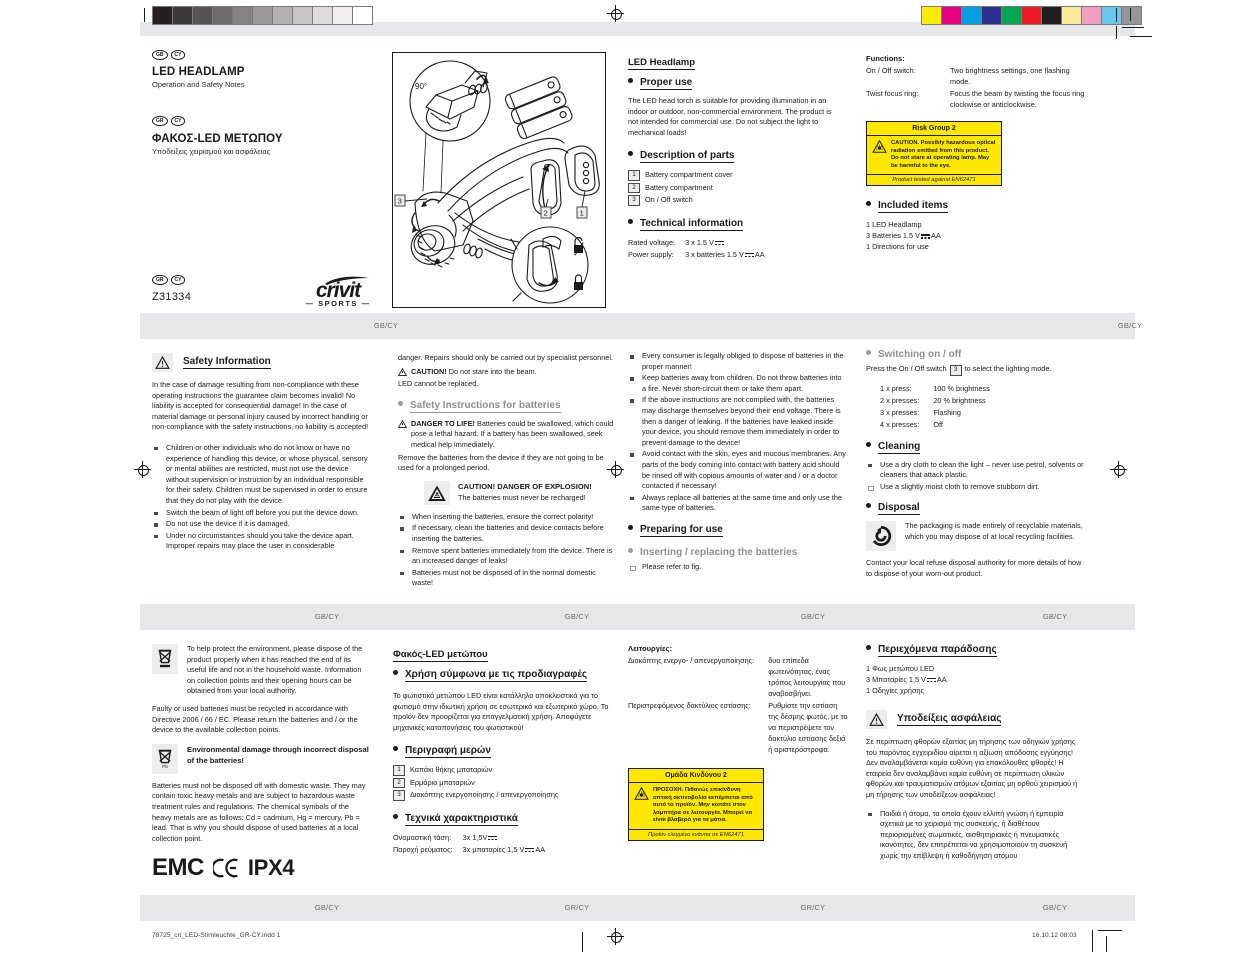  Describe the element at coordinates (737, 553) in the screenshot. I see `heading-inserting-batteries: Inserting / replacing the batteries` at that location.